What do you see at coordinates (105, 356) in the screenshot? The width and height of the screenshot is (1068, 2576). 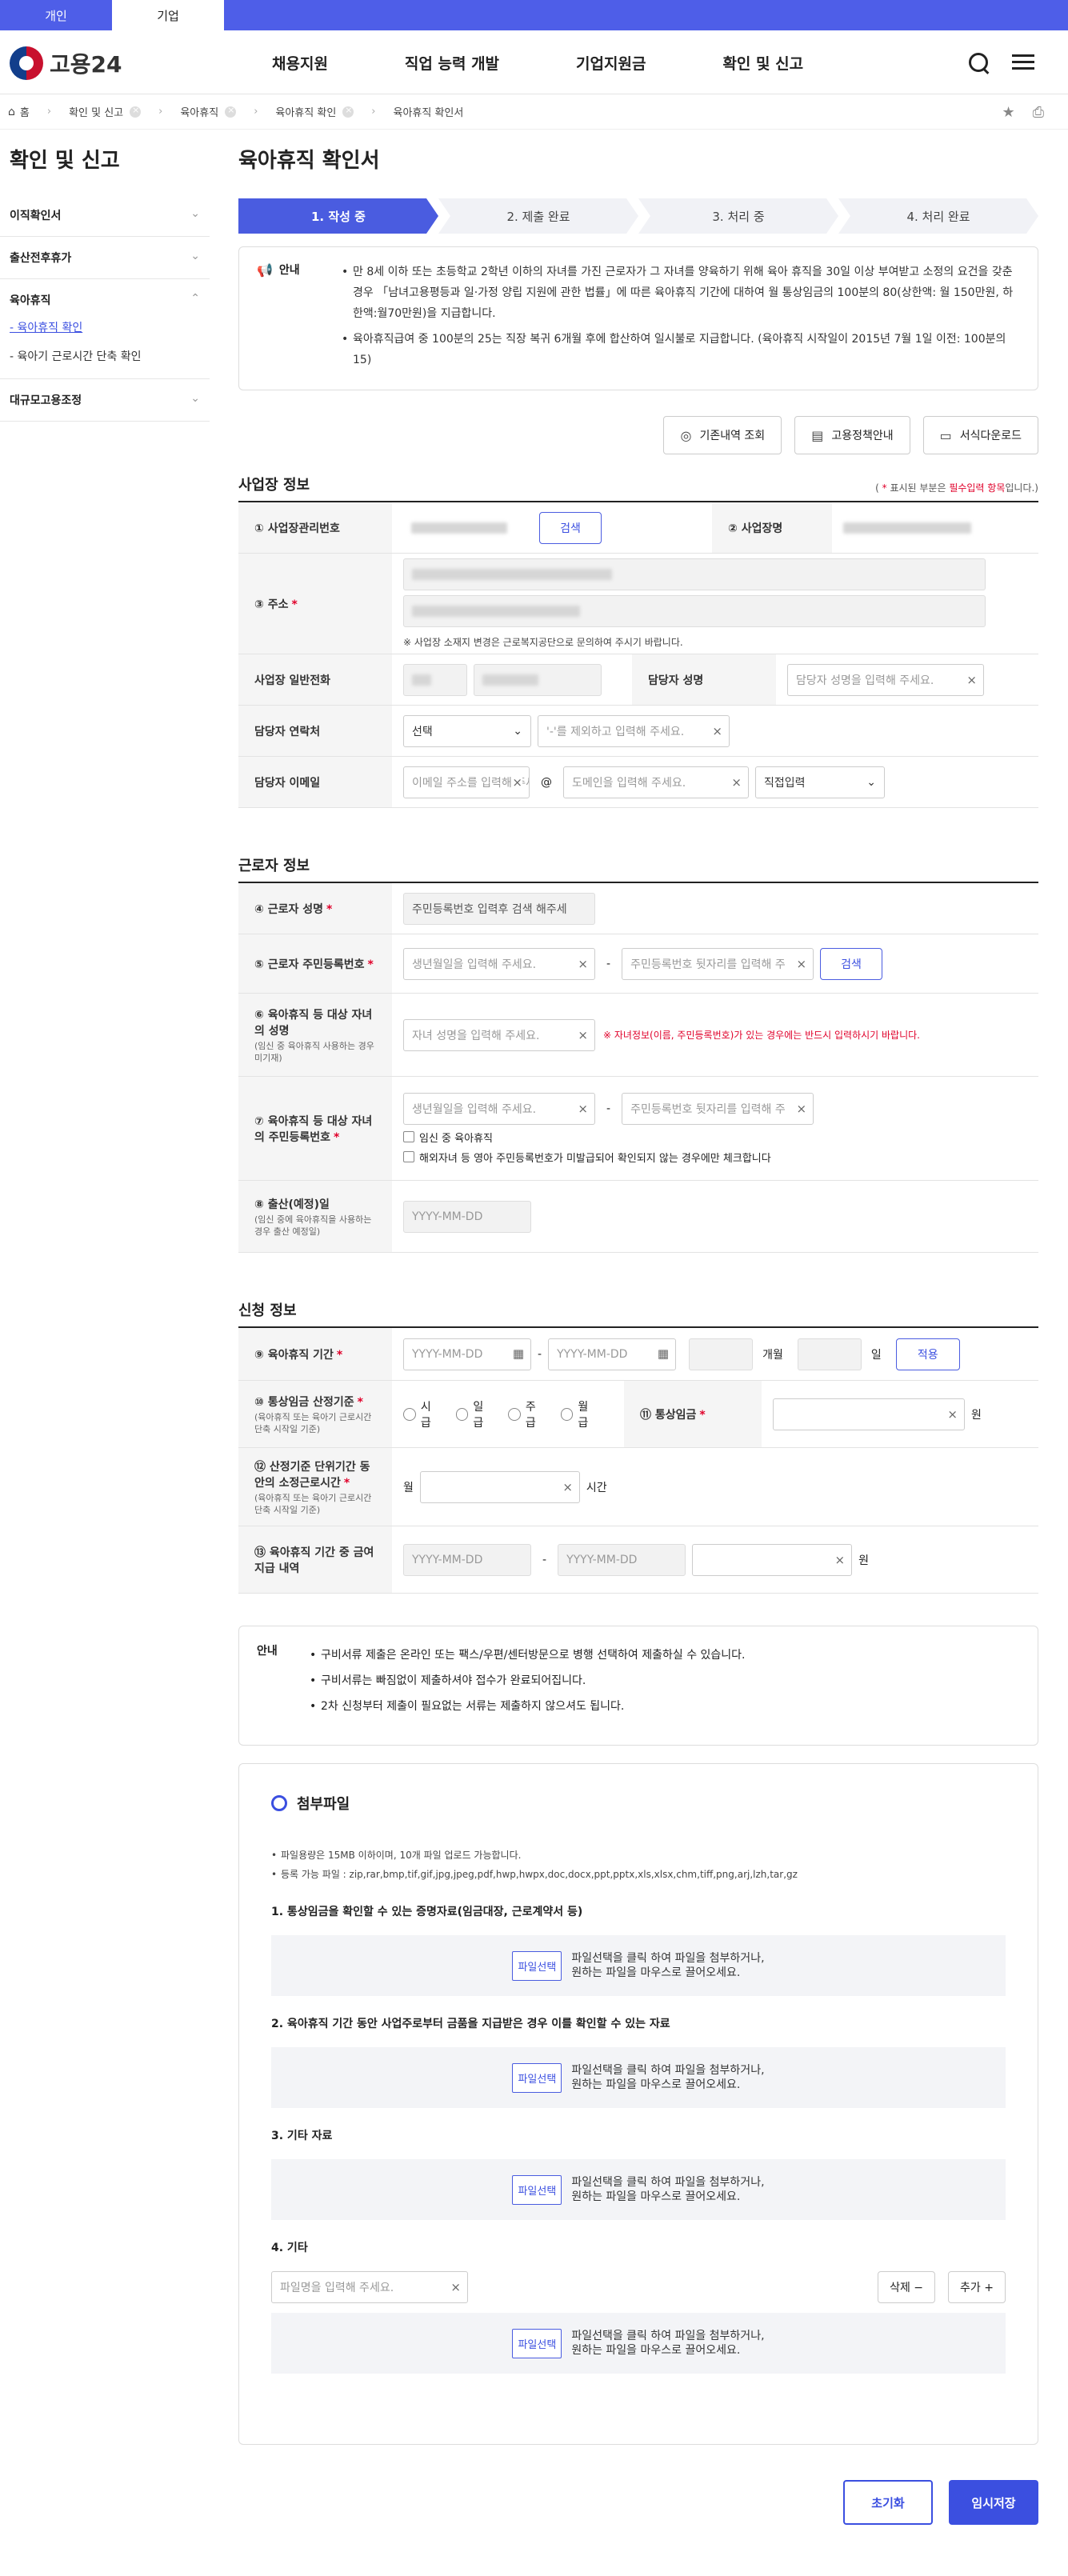 I see `sidebar-sub-reduced-hours: - 육아기 근로시간 단축 확인` at bounding box center [105, 356].